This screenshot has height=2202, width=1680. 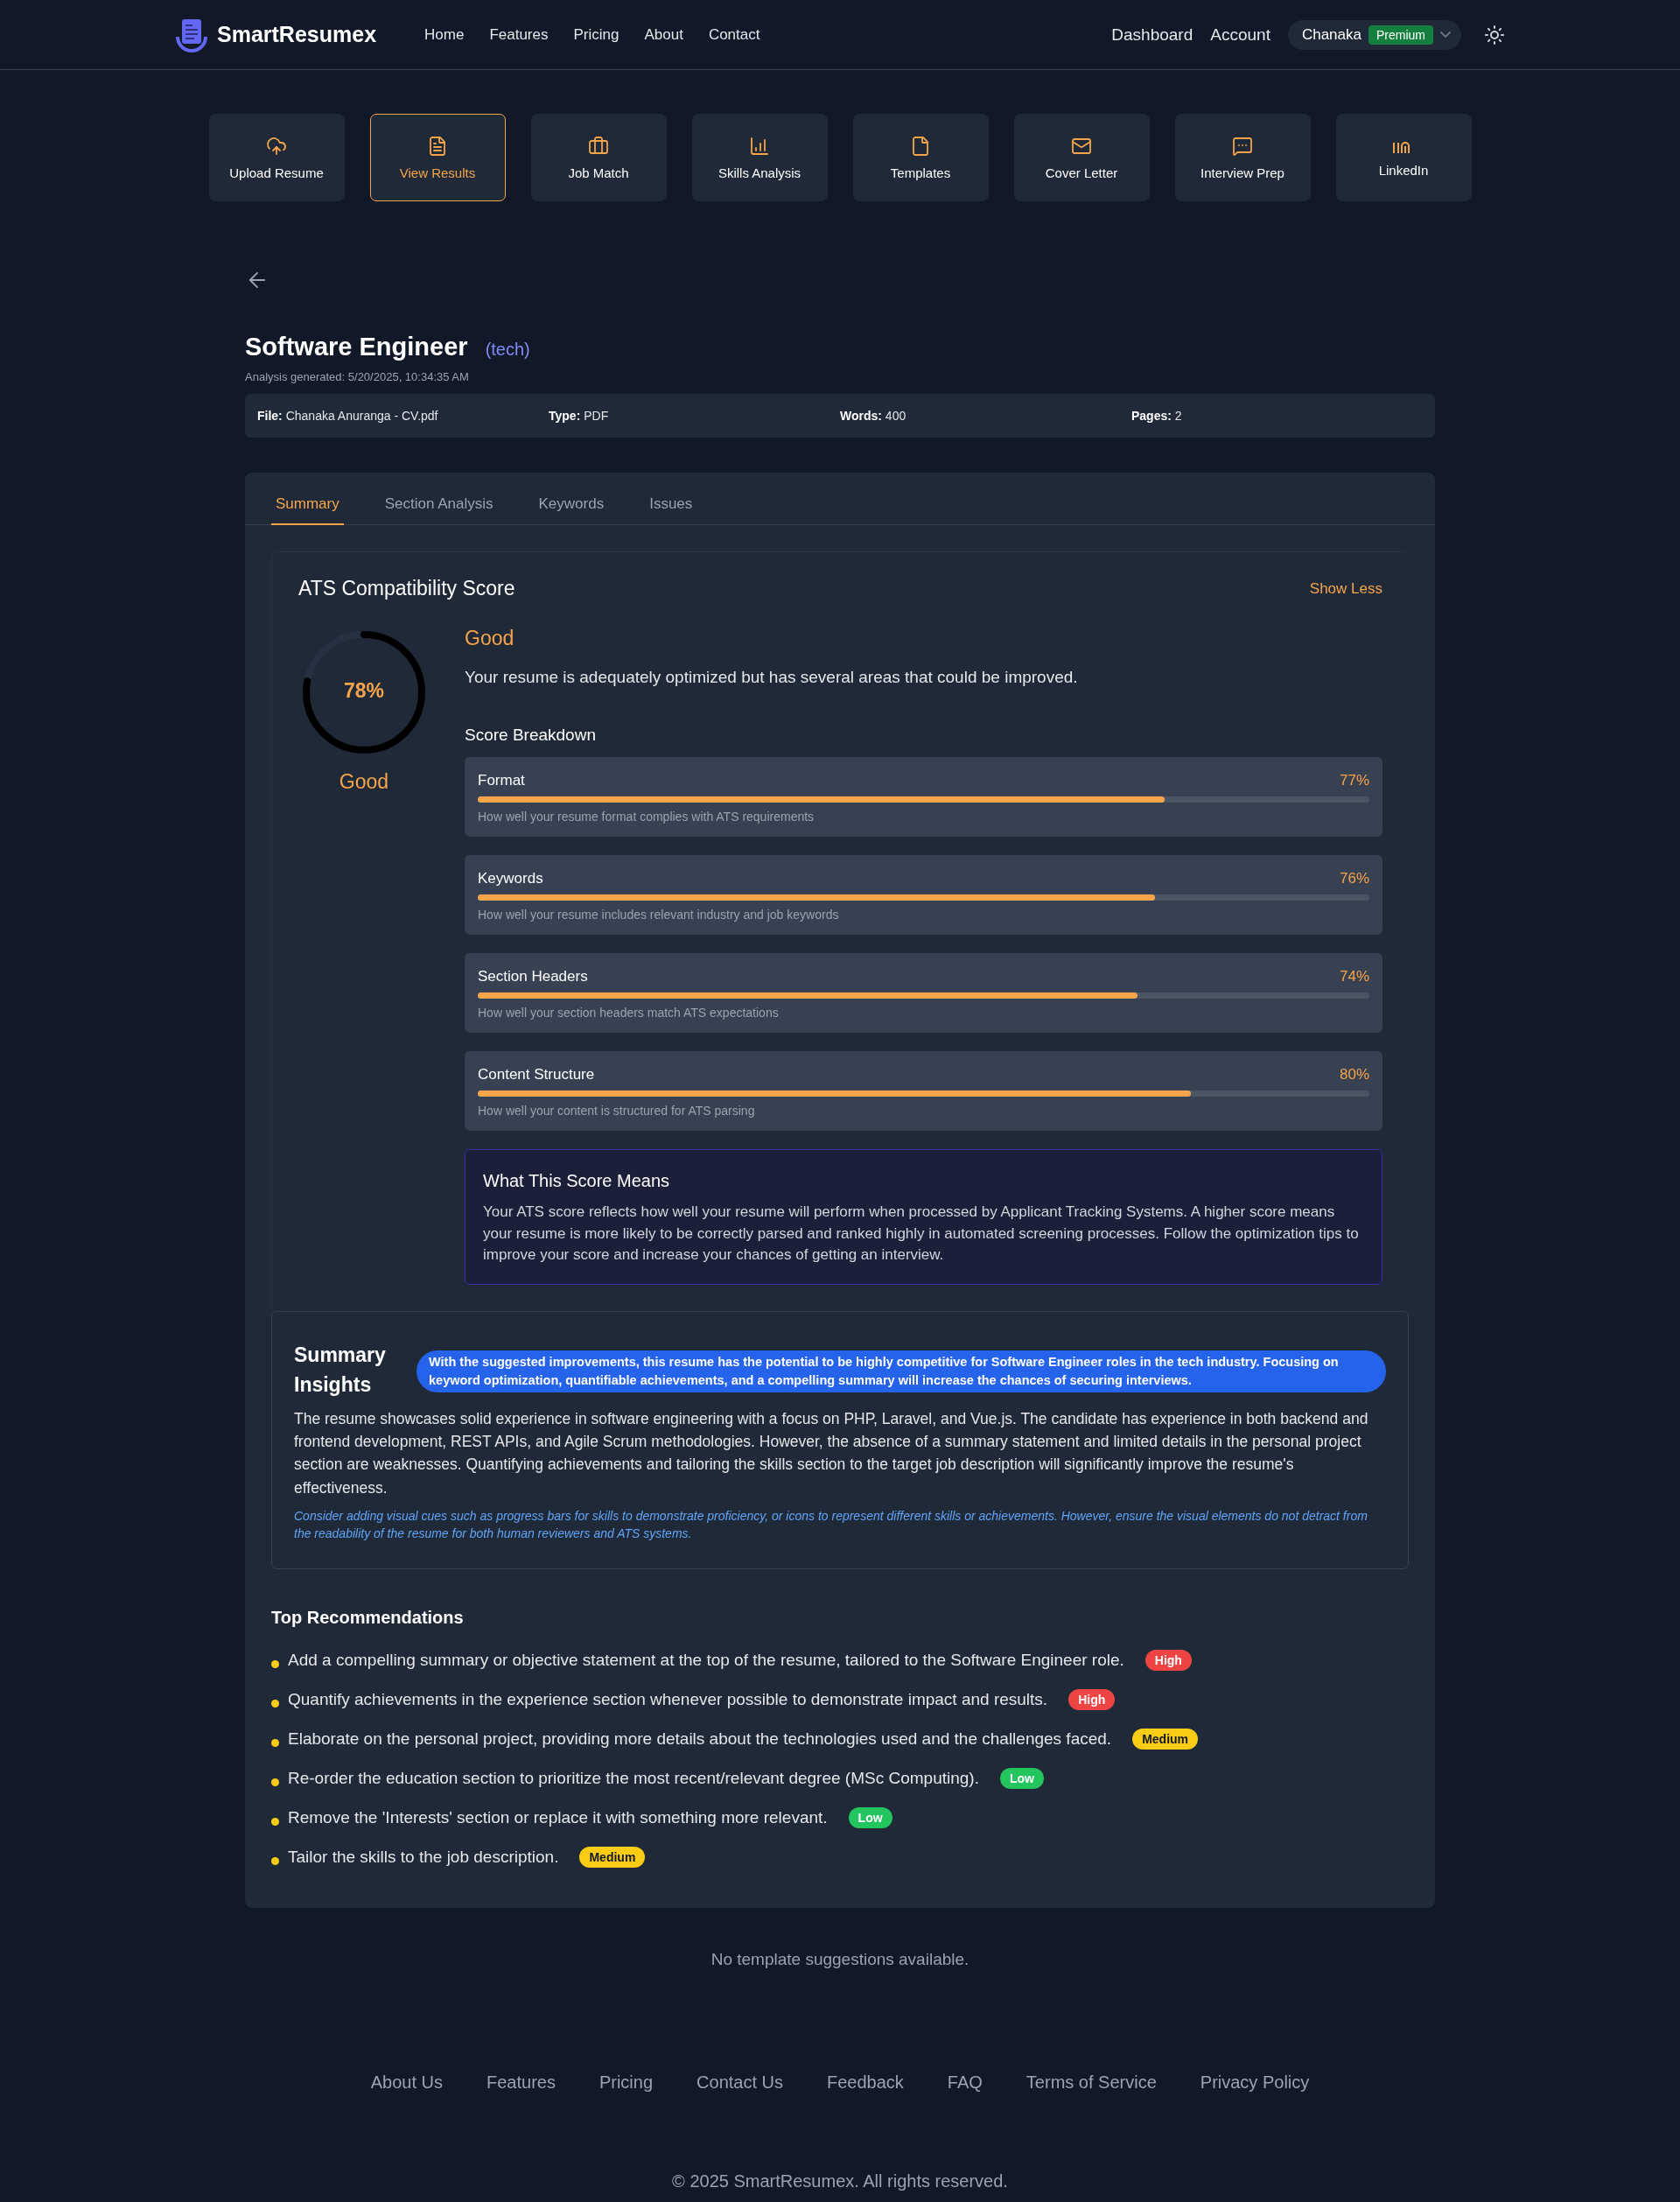 I want to click on score-item-description: How well your content is structured for ATS parsing, so click(x=617, y=1111).